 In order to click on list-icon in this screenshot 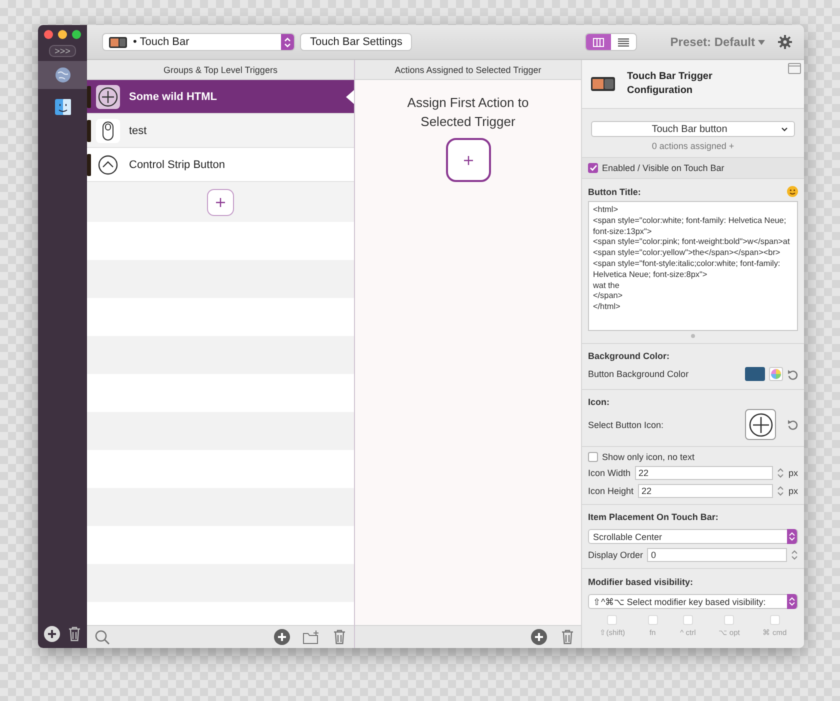, I will do `click(624, 42)`.